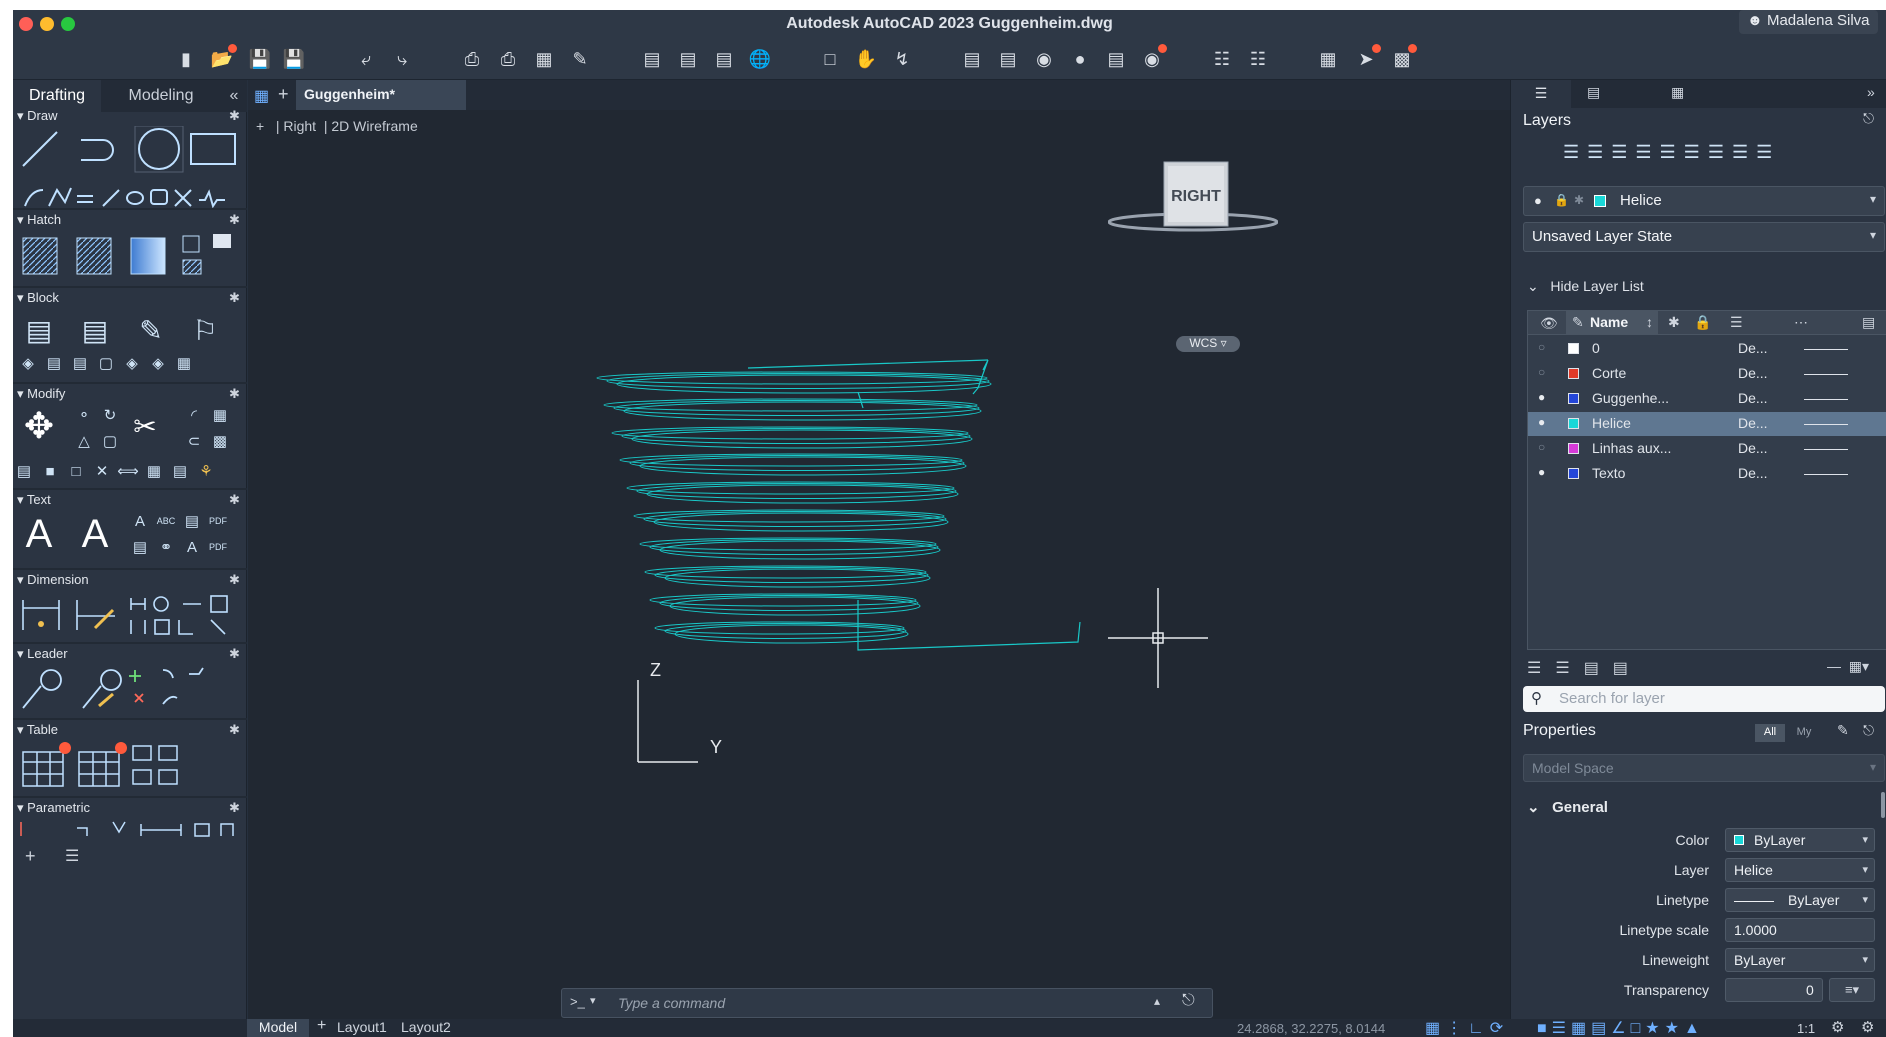  Describe the element at coordinates (1770, 733) in the screenshot. I see `filter-all-button: All` at that location.